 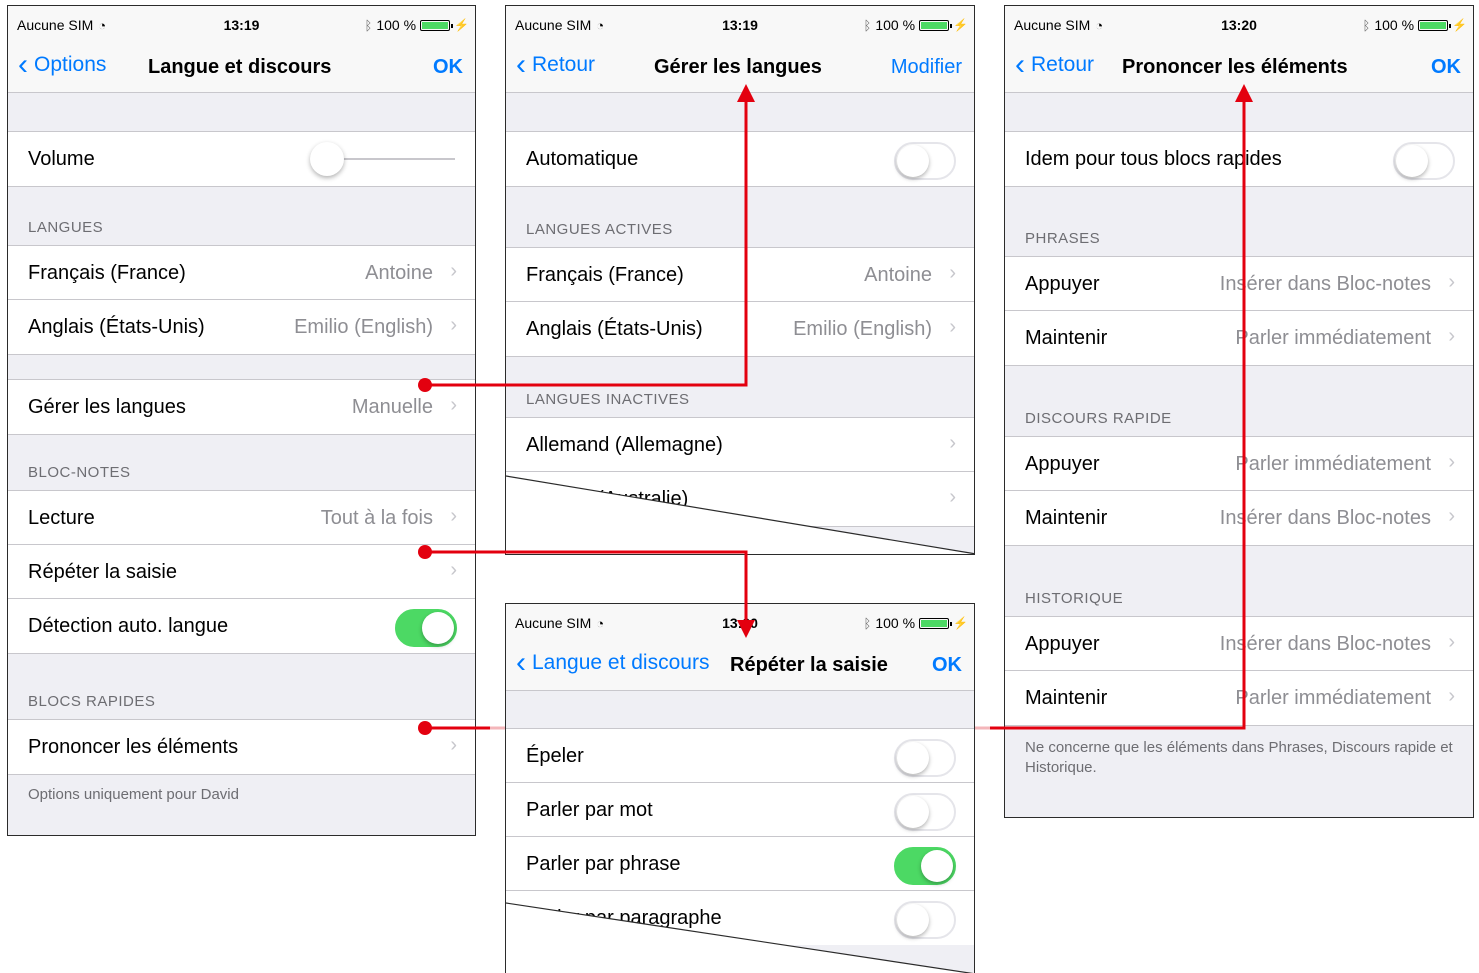 I want to click on idem-toggle, so click(x=1424, y=161).